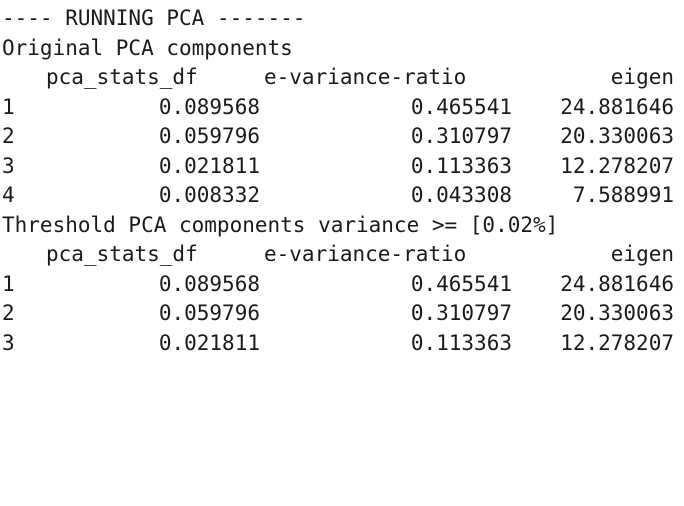 This screenshot has width=684, height=506. What do you see at coordinates (147, 47) in the screenshot?
I see `section-title-original: Original PCA components` at bounding box center [147, 47].